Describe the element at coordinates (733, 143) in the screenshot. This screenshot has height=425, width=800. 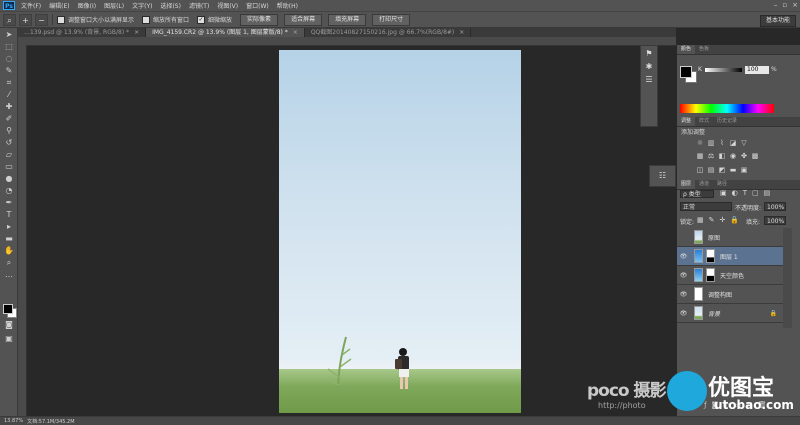
I see `exposure-icon: ◪` at that location.